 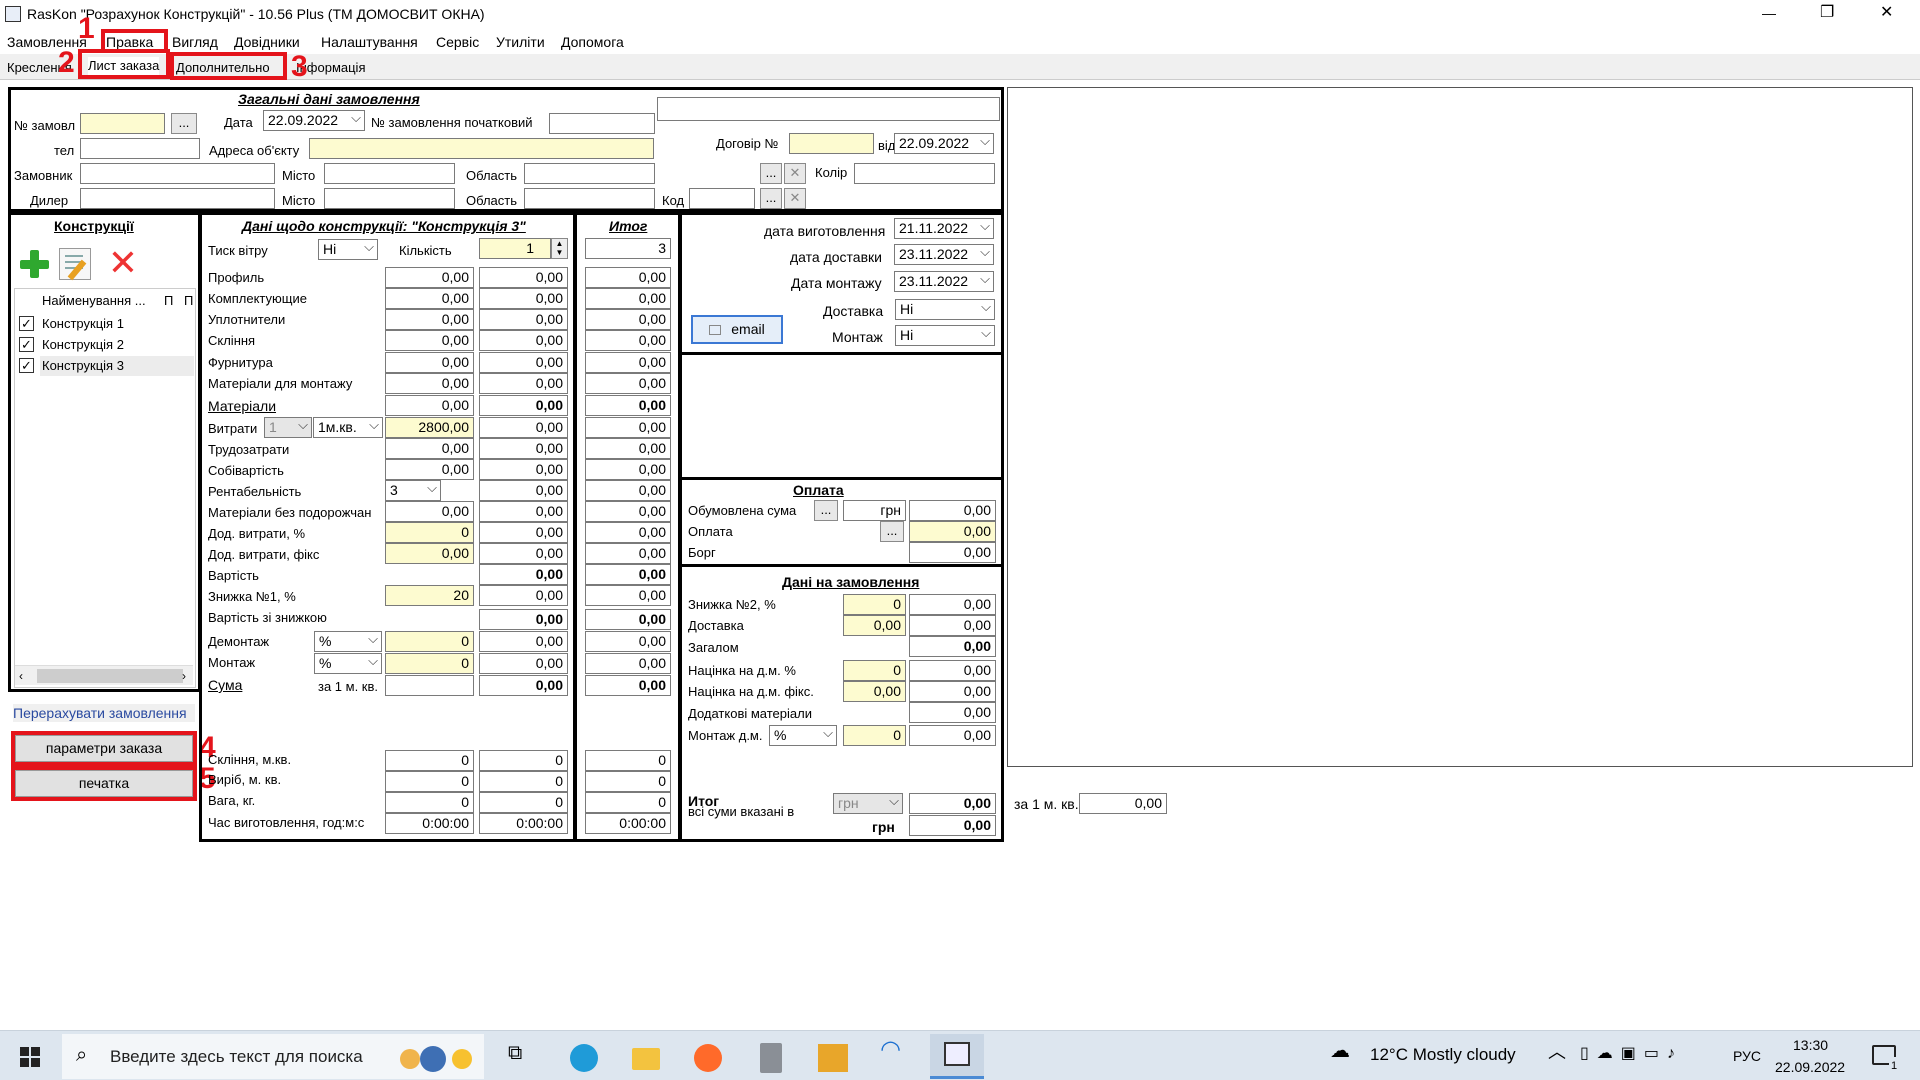 I want to click on mount-select: %, so click(x=348, y=663).